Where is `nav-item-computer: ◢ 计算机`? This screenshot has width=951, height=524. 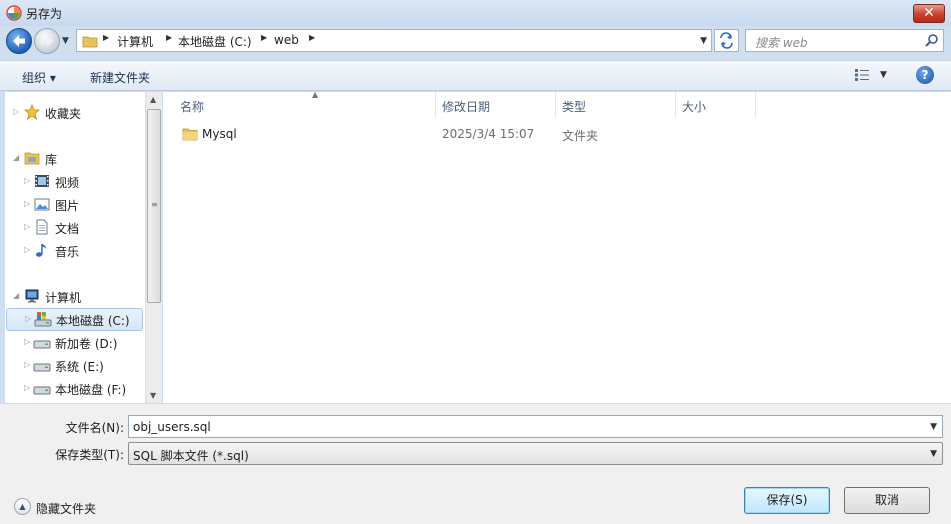 nav-item-computer: ◢ 计算机 is located at coordinates (75, 296).